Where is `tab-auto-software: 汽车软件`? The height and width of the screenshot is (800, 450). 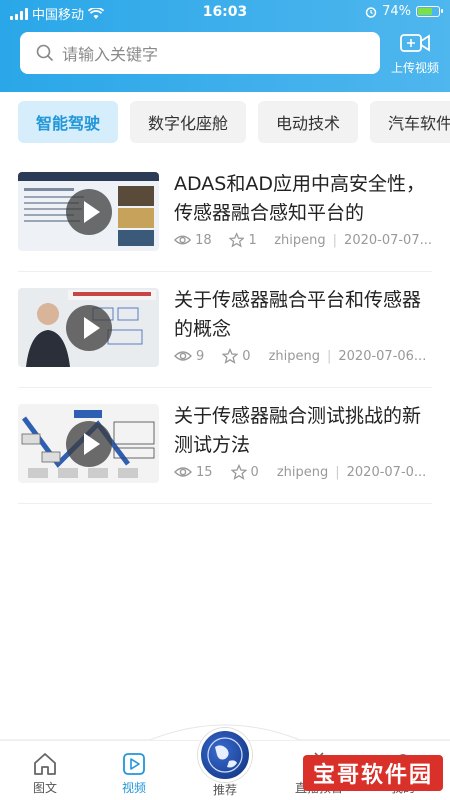 tab-auto-software: 汽车软件 is located at coordinates (410, 122).